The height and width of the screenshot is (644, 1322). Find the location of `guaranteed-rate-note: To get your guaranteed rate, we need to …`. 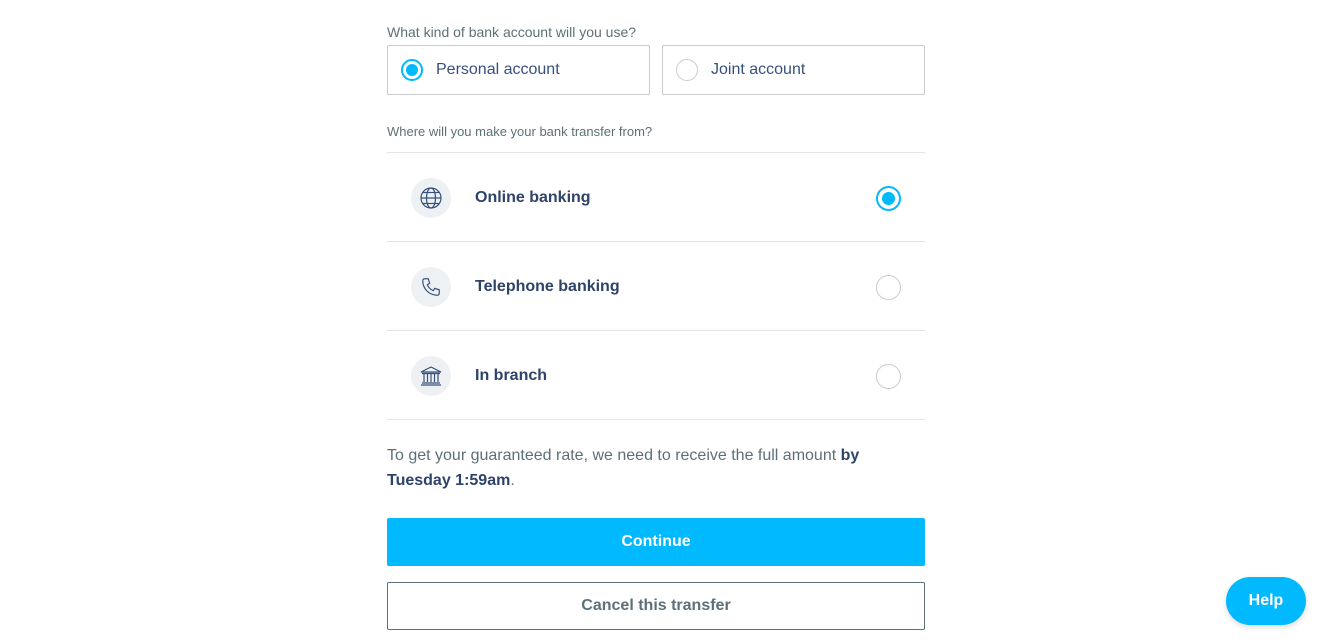

guaranteed-rate-note: To get your guaranteed rate, we need to … is located at coordinates (656, 468).